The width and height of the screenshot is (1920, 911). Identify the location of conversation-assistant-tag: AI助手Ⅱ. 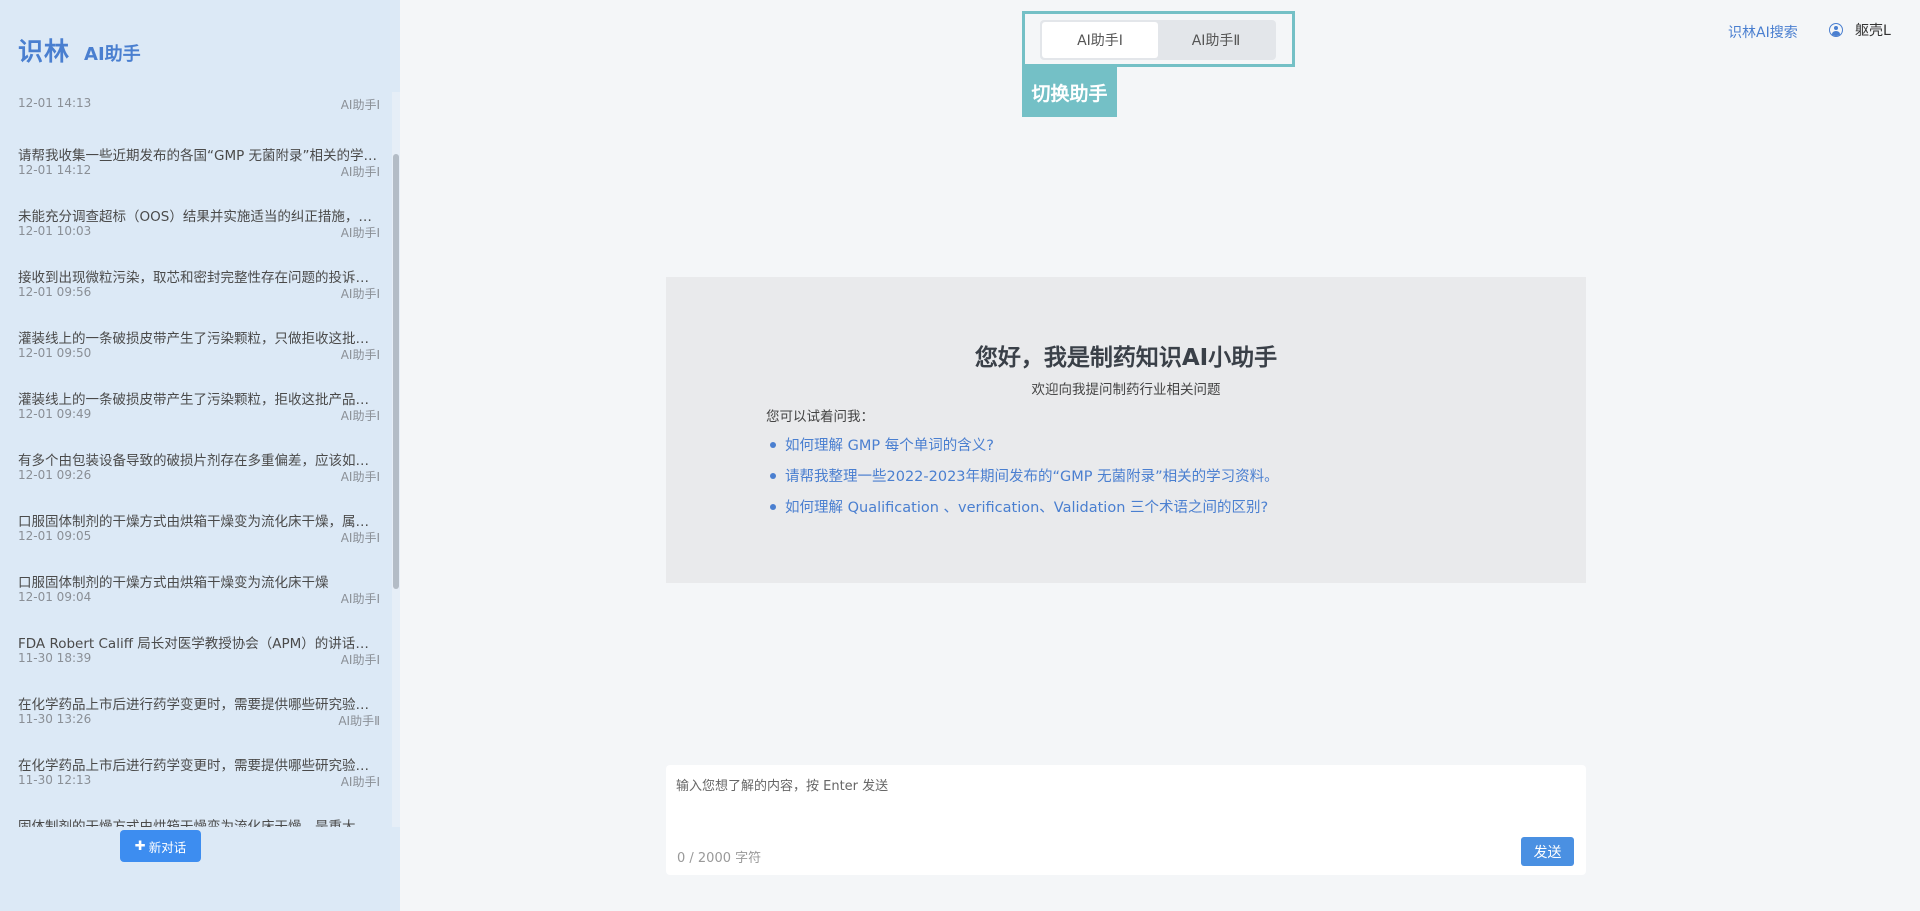
(359, 721).